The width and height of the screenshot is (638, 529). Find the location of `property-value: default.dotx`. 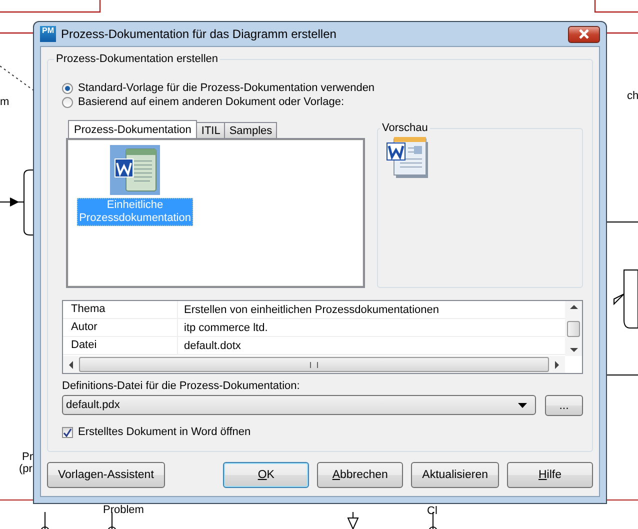

property-value: default.dotx is located at coordinates (212, 346).